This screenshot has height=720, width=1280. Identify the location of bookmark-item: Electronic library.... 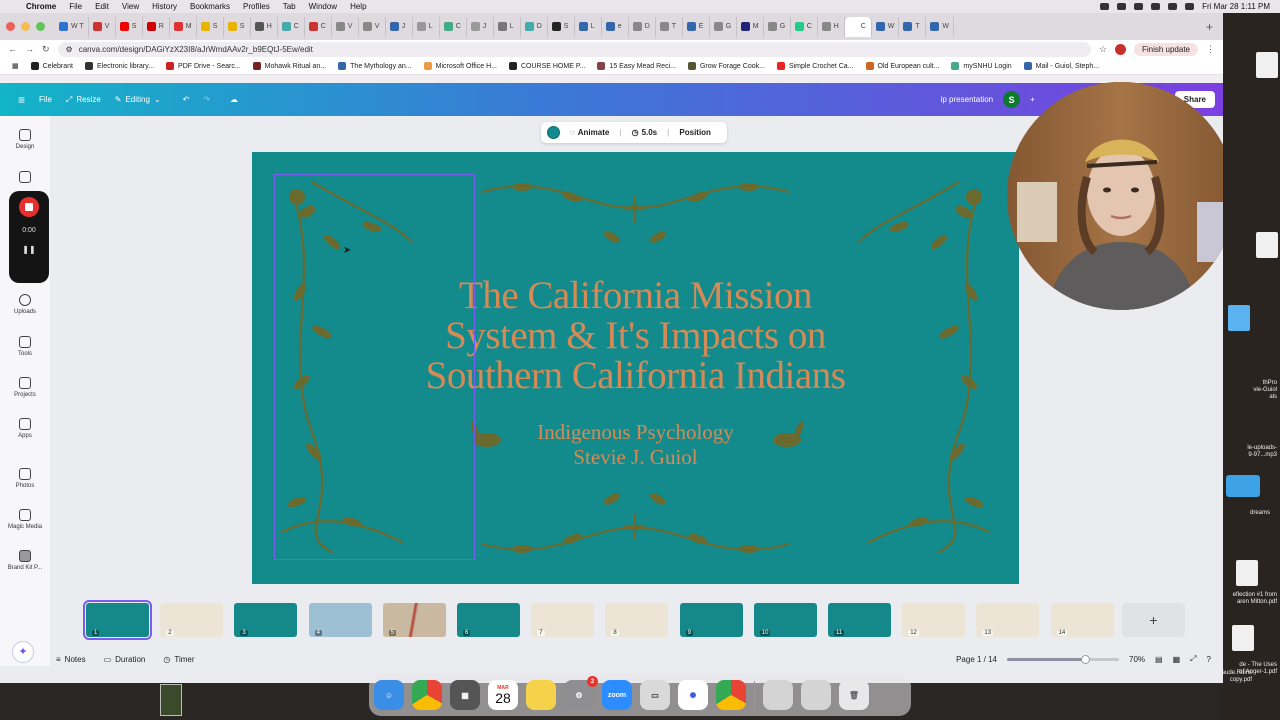
(119, 66).